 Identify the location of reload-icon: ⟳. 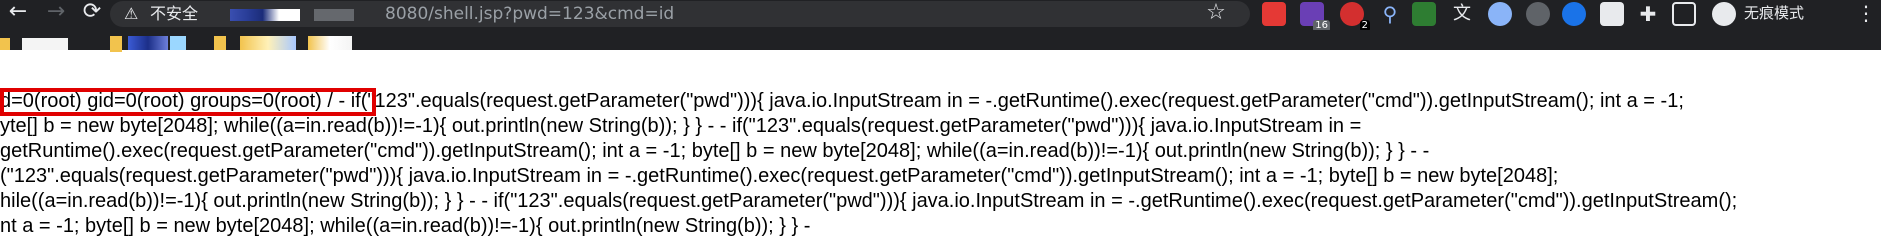
(92, 12).